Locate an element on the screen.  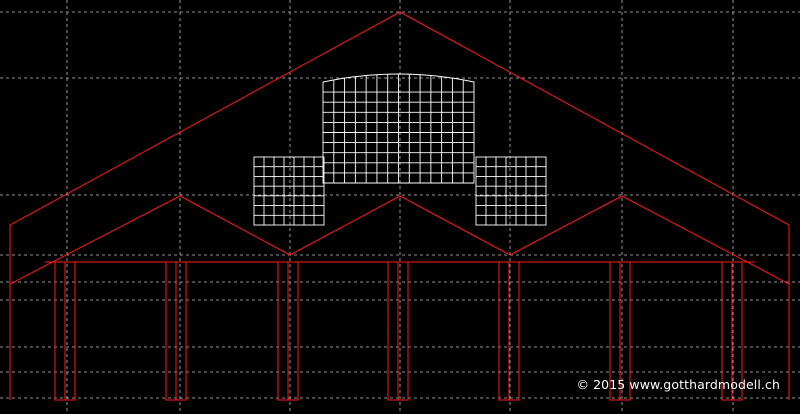
left-window-grid is located at coordinates (289, 191).